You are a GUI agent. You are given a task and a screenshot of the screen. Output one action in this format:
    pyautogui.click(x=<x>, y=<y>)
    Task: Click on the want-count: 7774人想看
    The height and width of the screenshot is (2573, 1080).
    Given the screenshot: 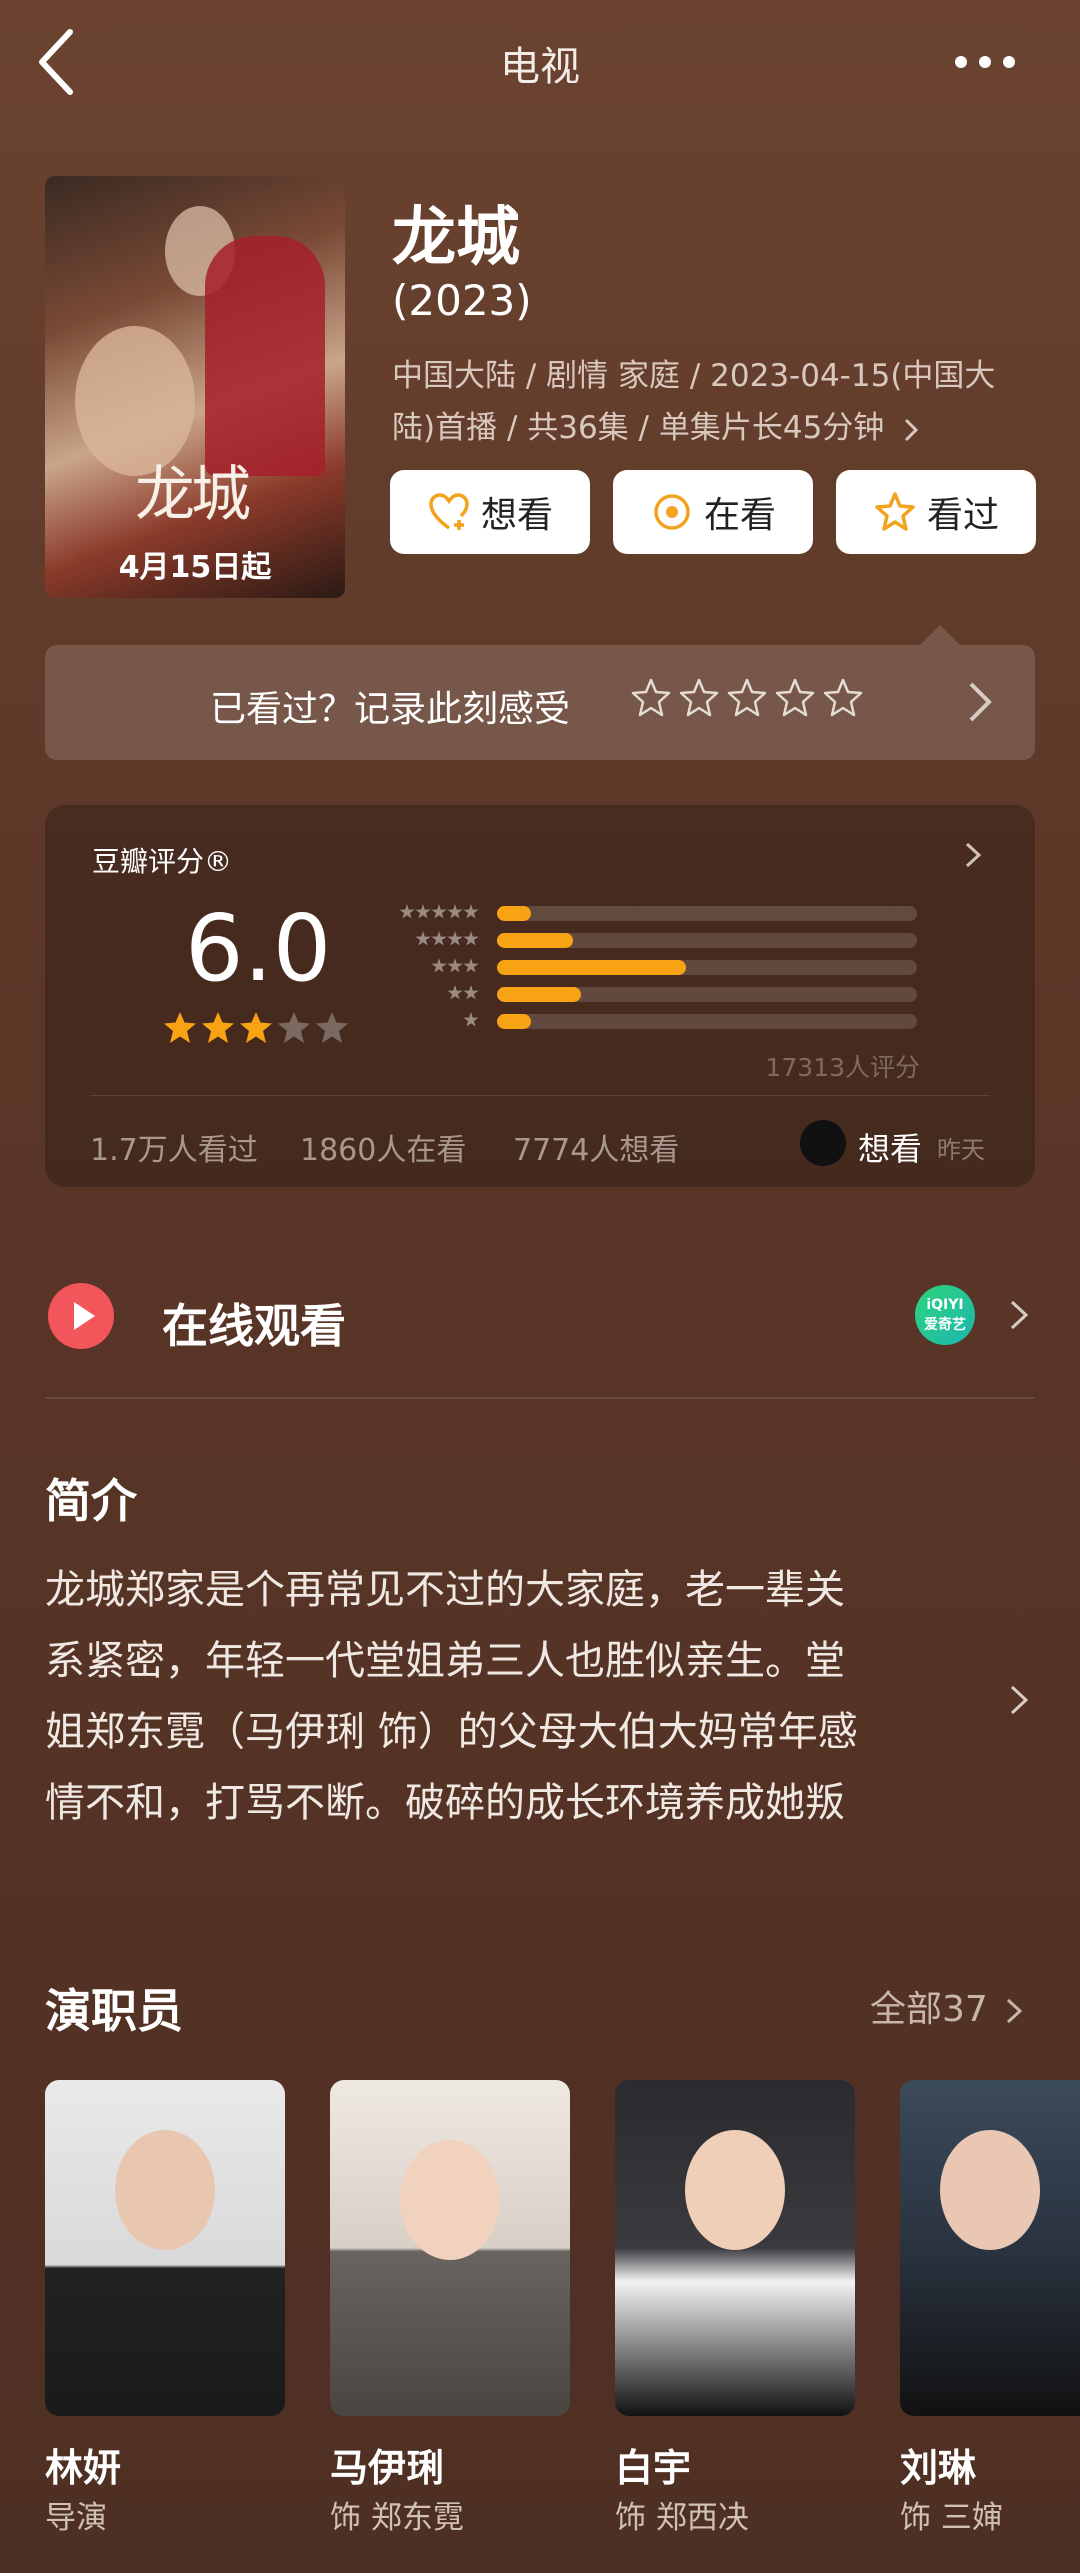 What is the action you would take?
    pyautogui.click(x=596, y=1147)
    